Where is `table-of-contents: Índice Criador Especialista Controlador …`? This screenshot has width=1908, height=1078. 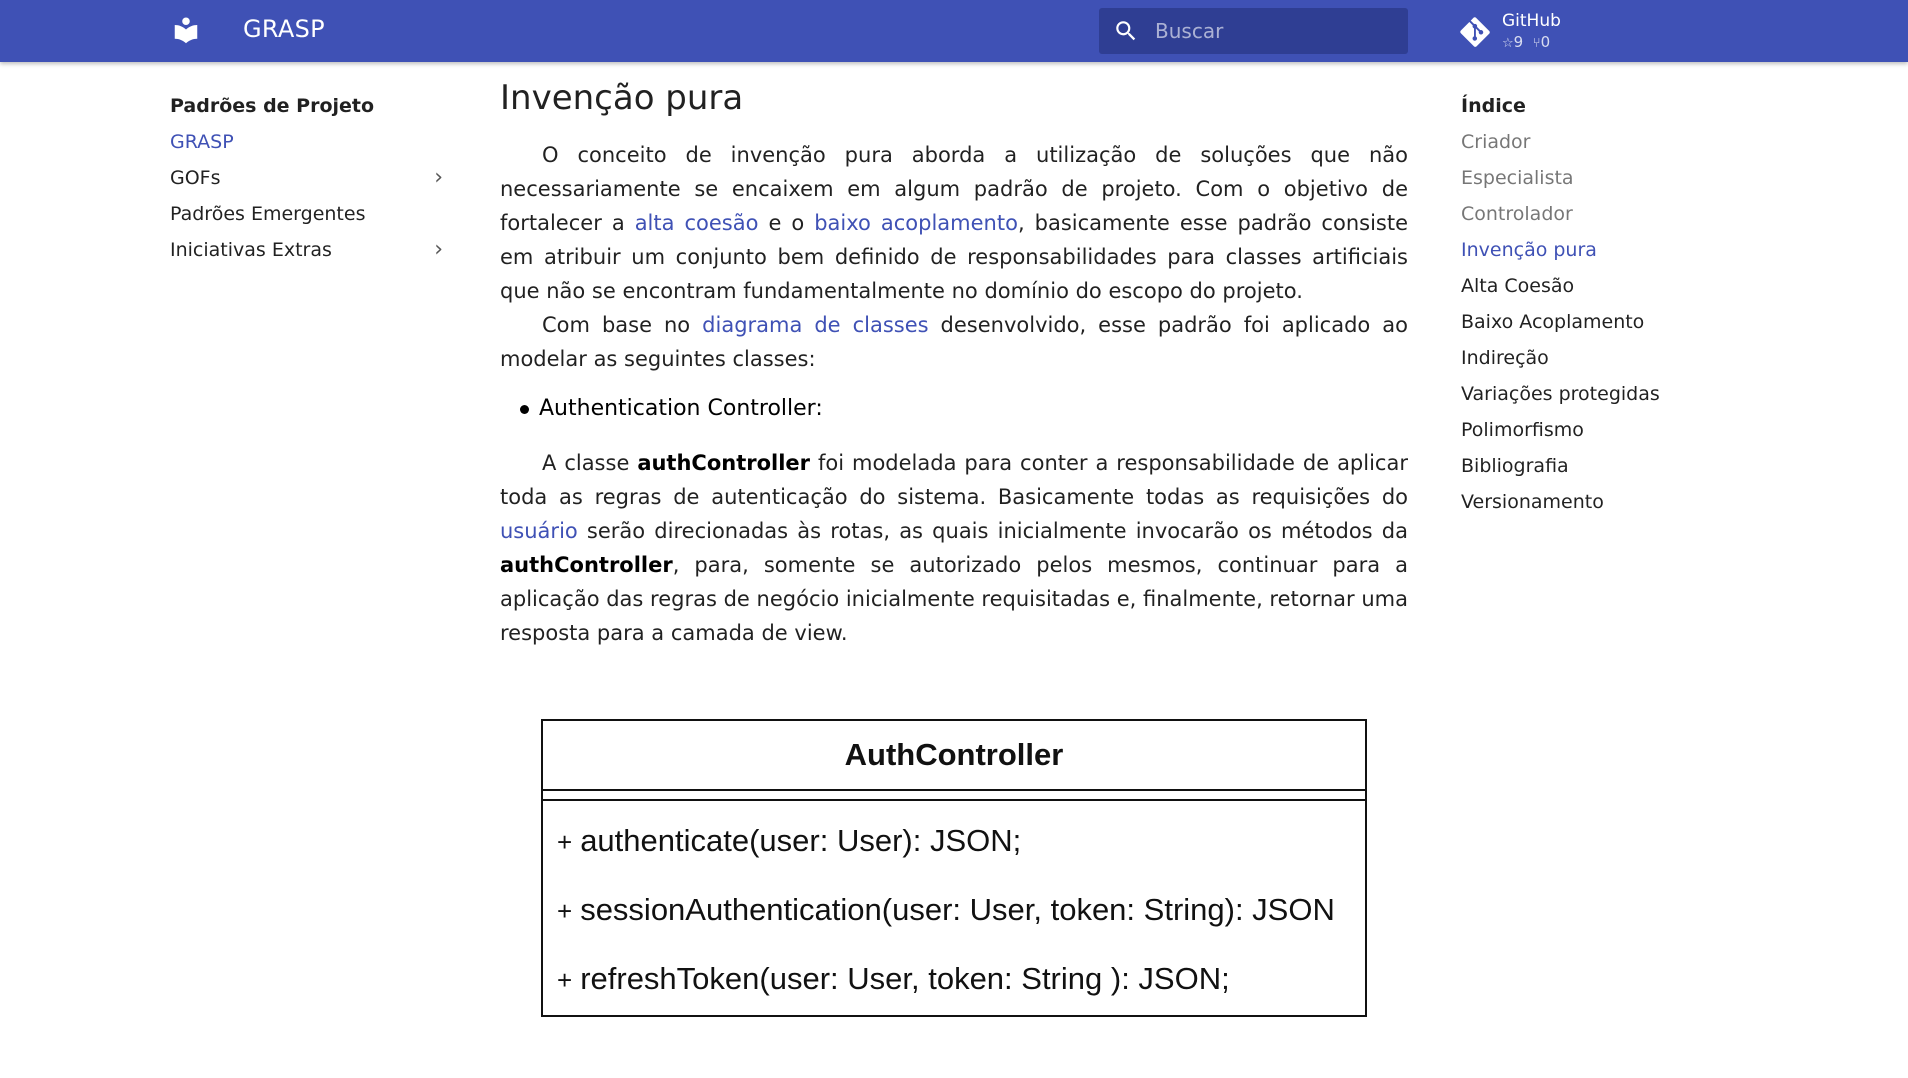 table-of-contents: Índice Criador Especialista Controlador … is located at coordinates (1611, 308).